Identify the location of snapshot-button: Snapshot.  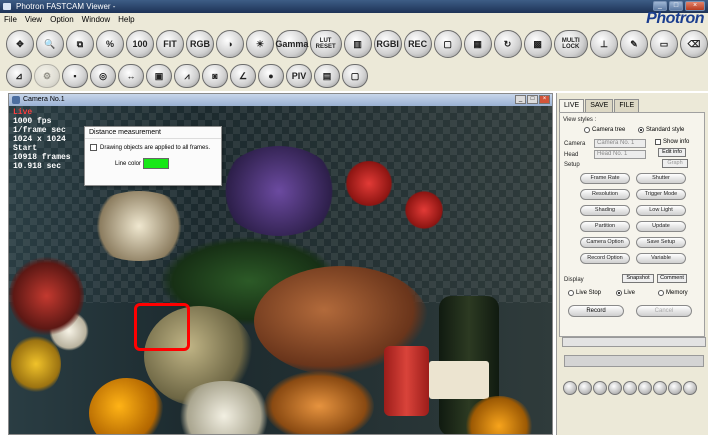
(638, 278).